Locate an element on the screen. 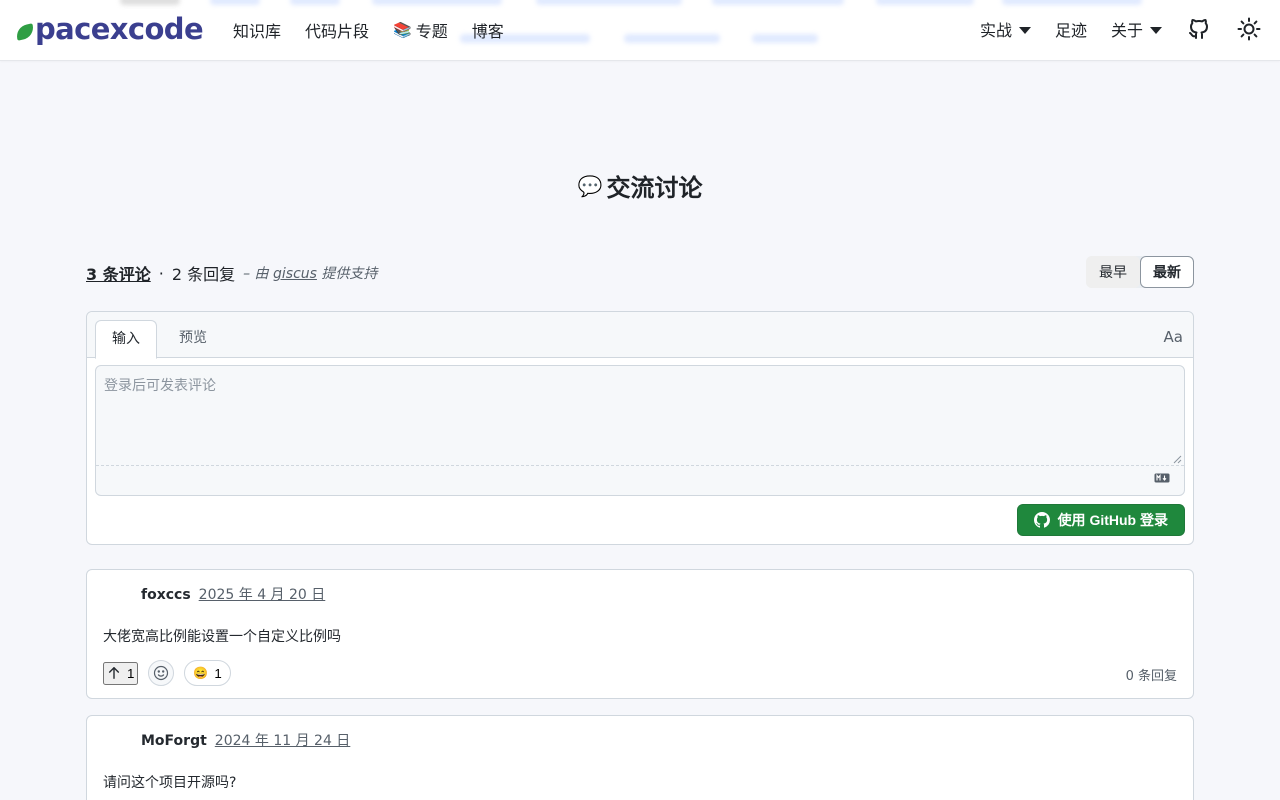  powered-suffix: 提供支持 is located at coordinates (349, 274).